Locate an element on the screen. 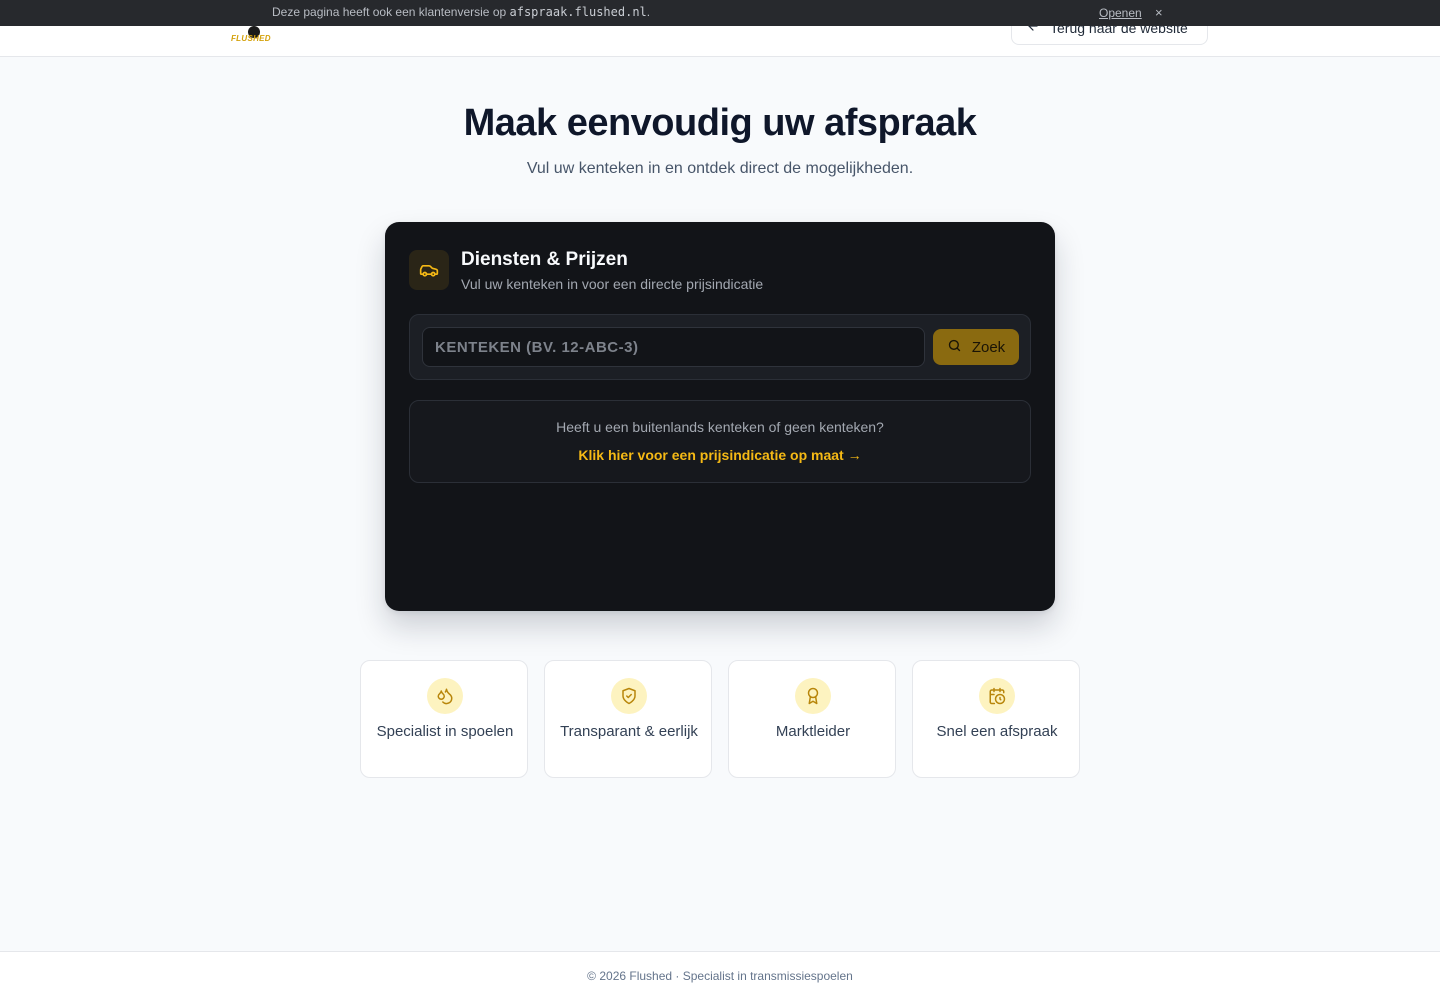  droplets-icon is located at coordinates (445, 696).